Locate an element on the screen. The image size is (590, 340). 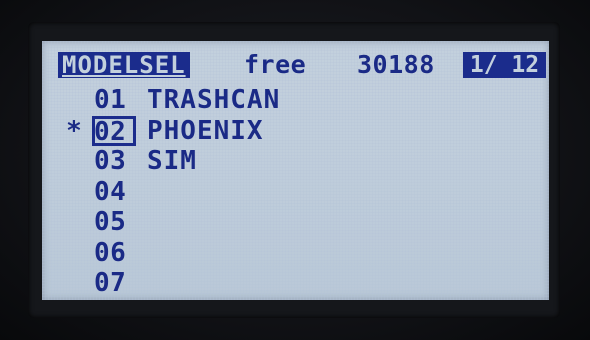
model-name: PHOENIX is located at coordinates (205, 130).